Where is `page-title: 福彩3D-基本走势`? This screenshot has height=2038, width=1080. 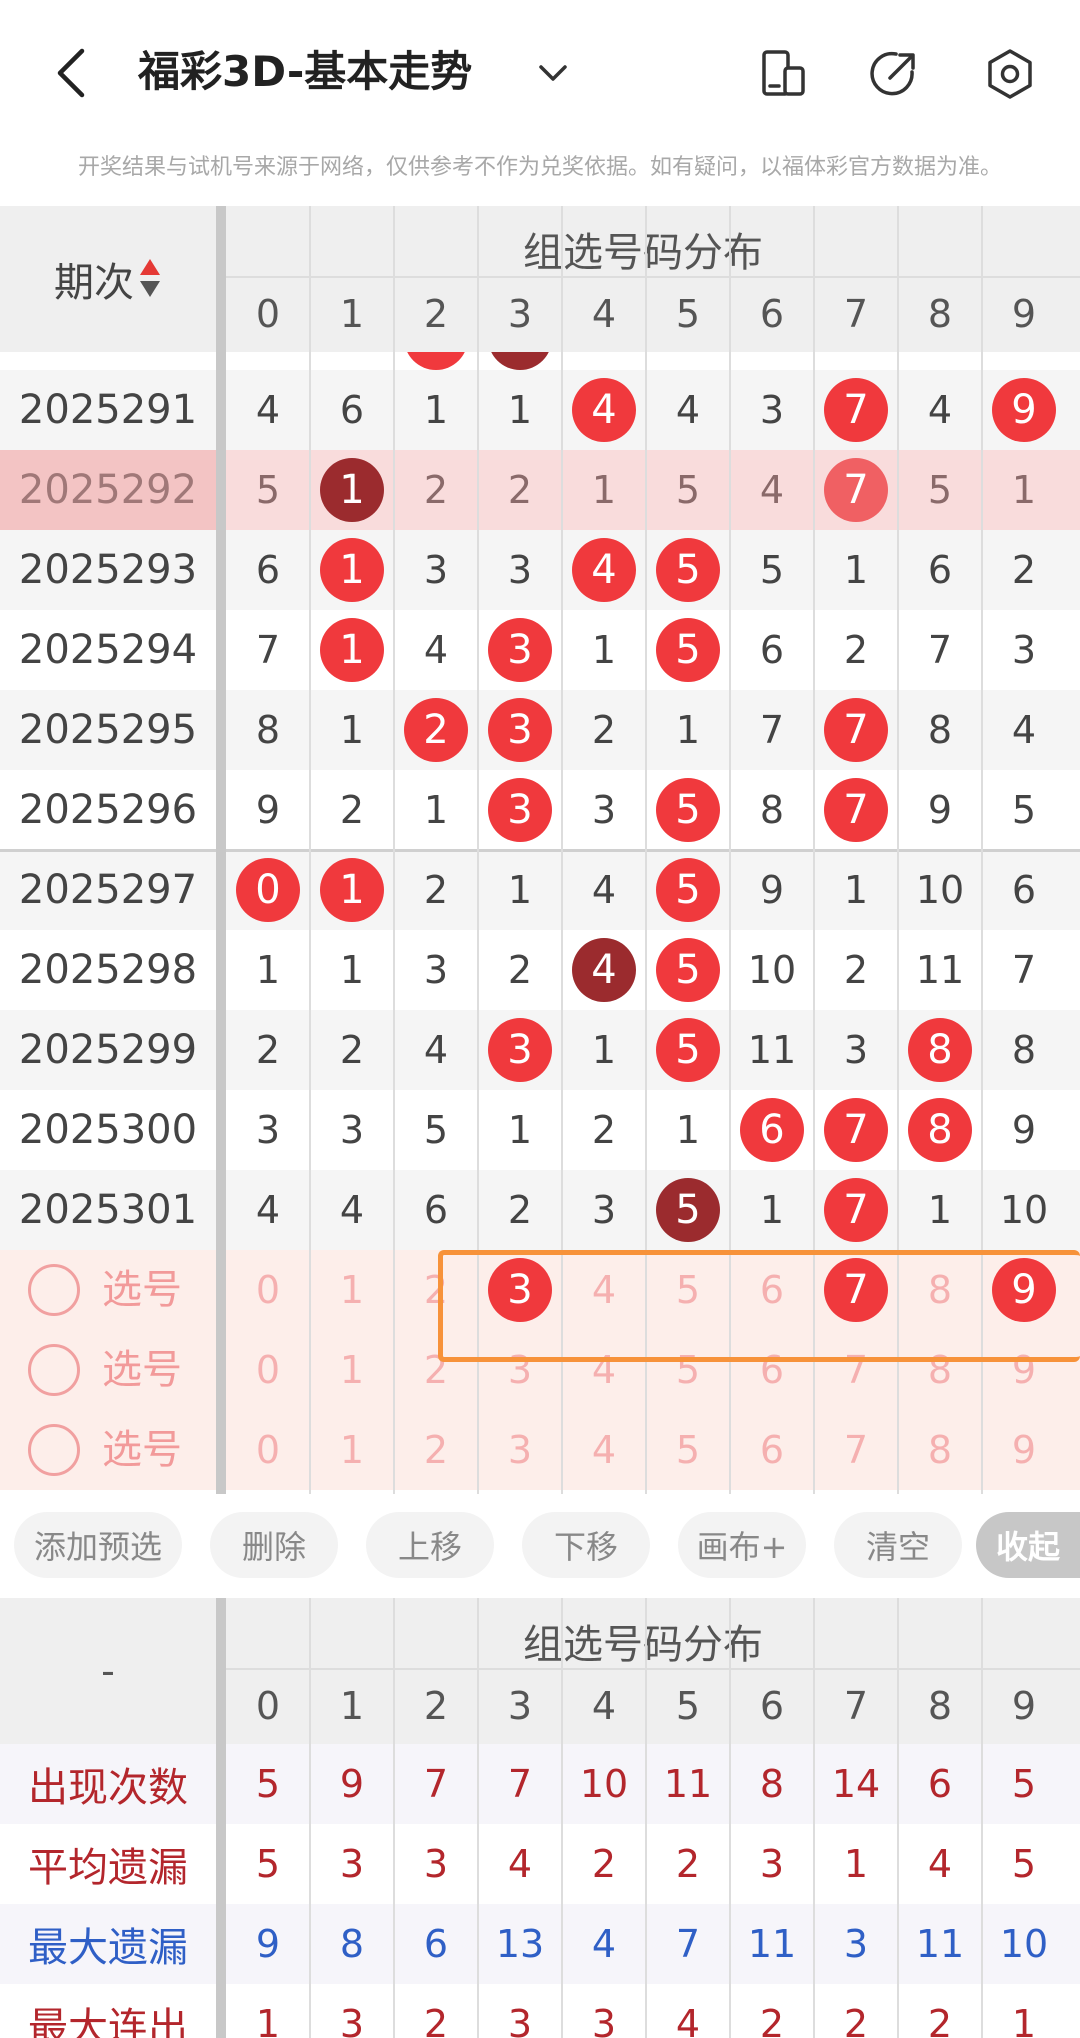
page-title: 福彩3D-基本走势 is located at coordinates (305, 72).